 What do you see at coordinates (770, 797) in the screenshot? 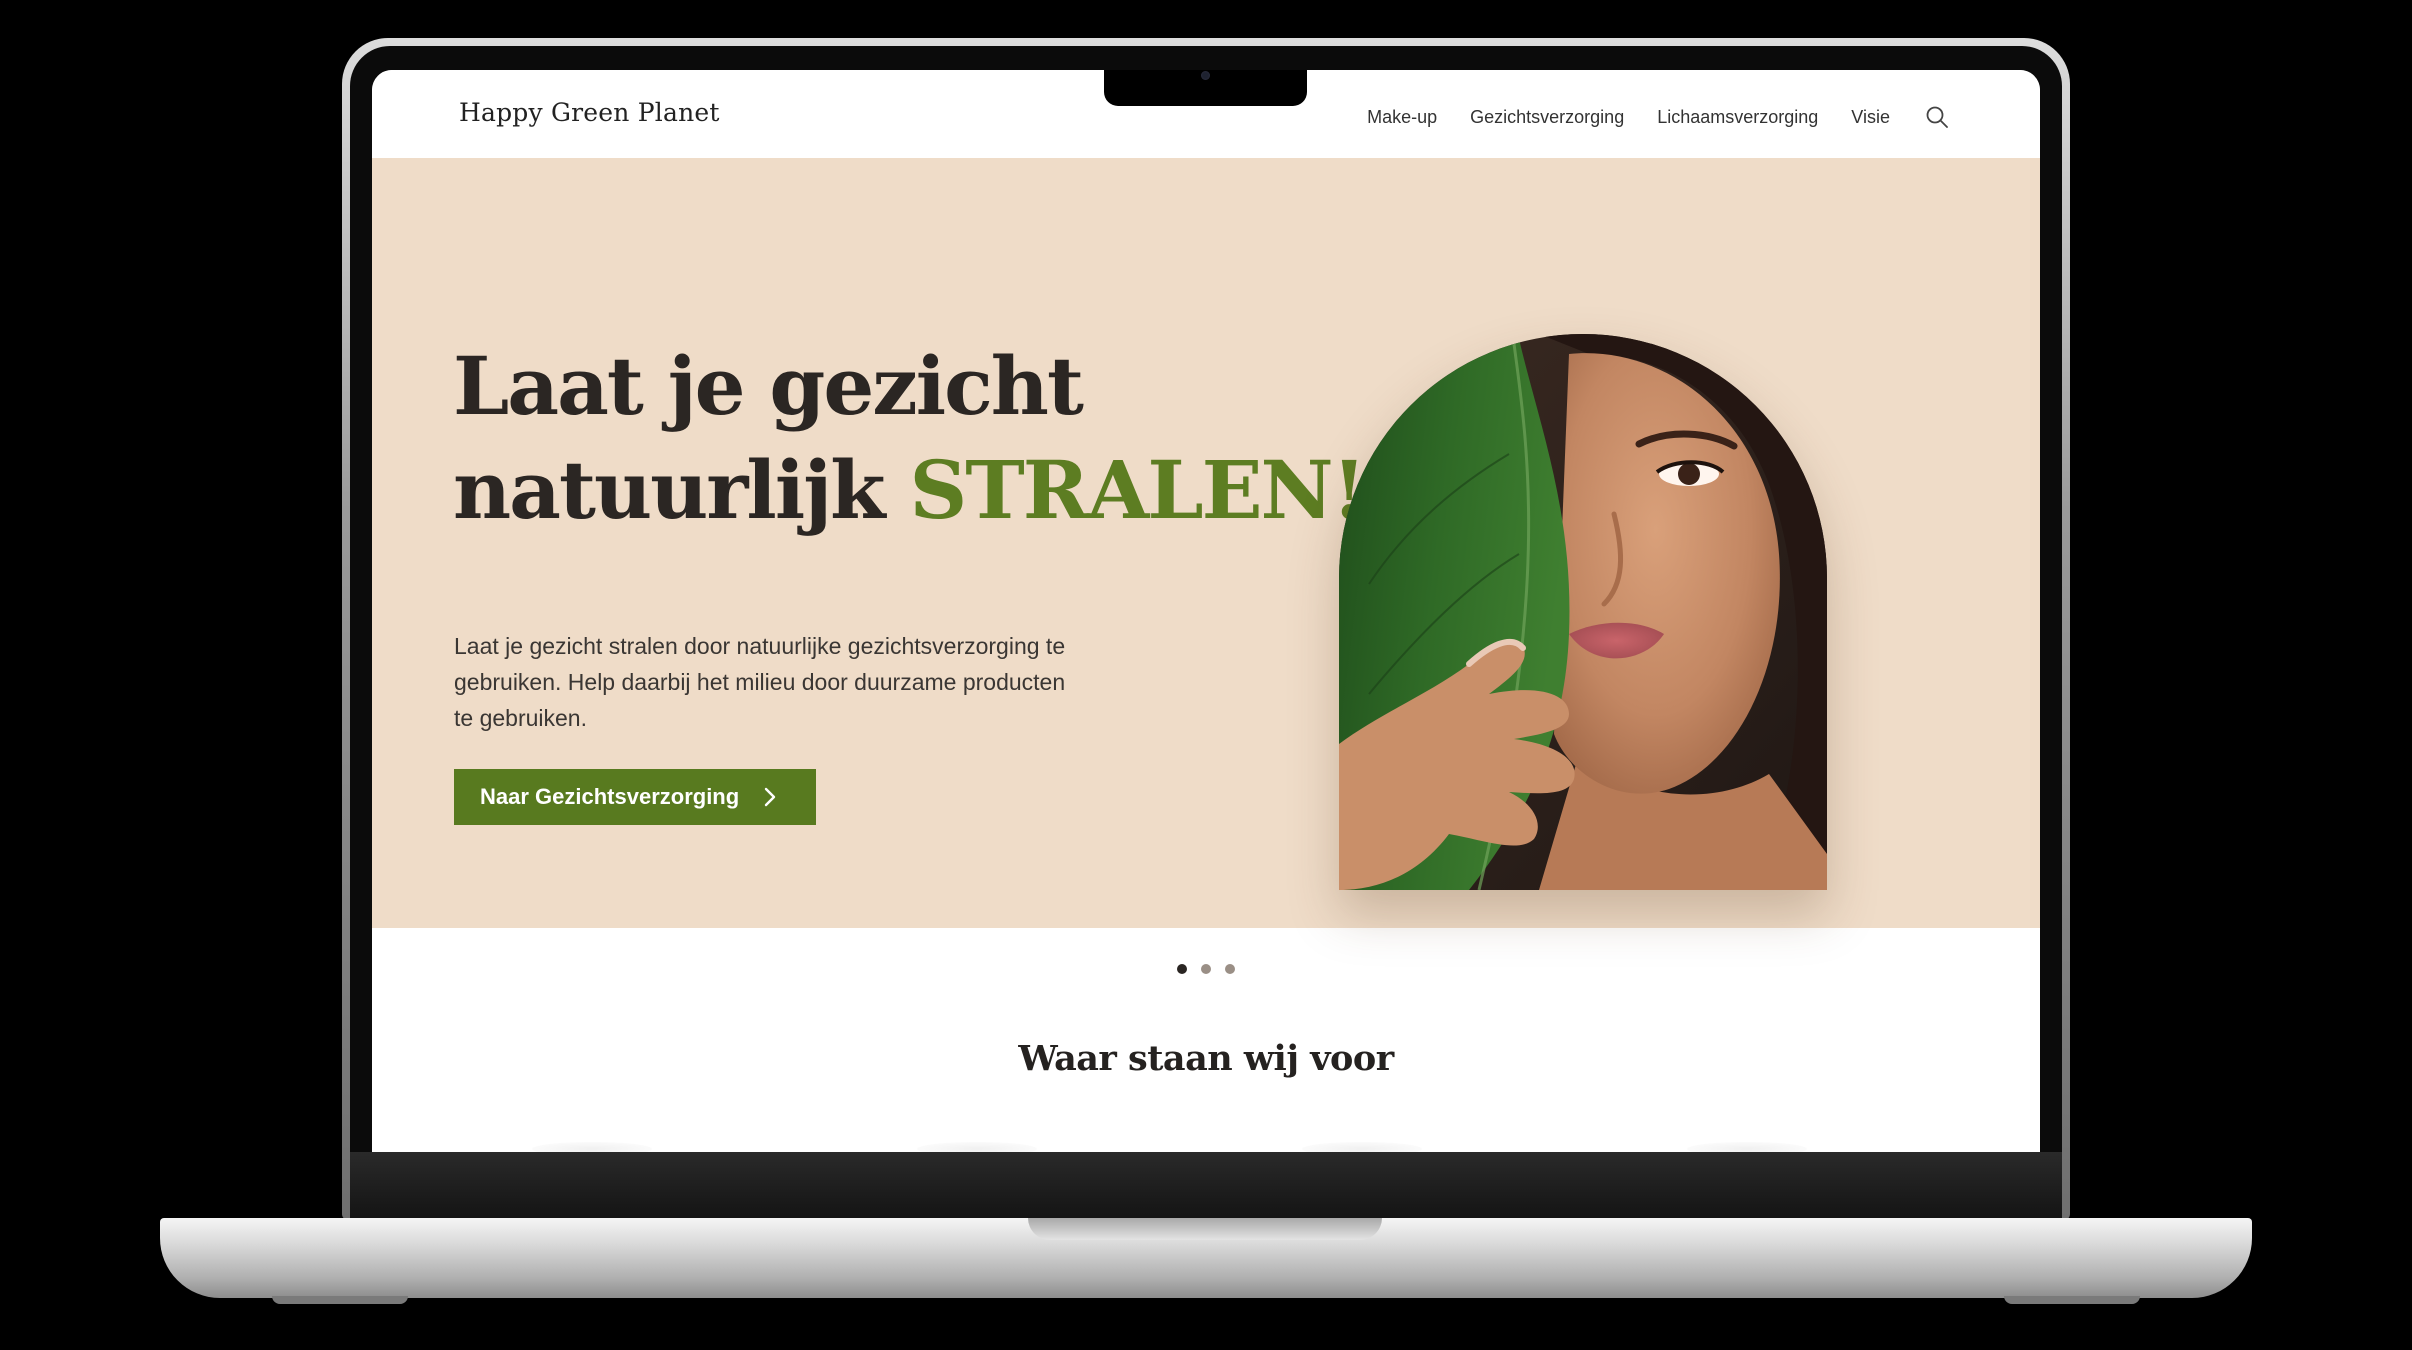
I see `chevron-right-icon` at bounding box center [770, 797].